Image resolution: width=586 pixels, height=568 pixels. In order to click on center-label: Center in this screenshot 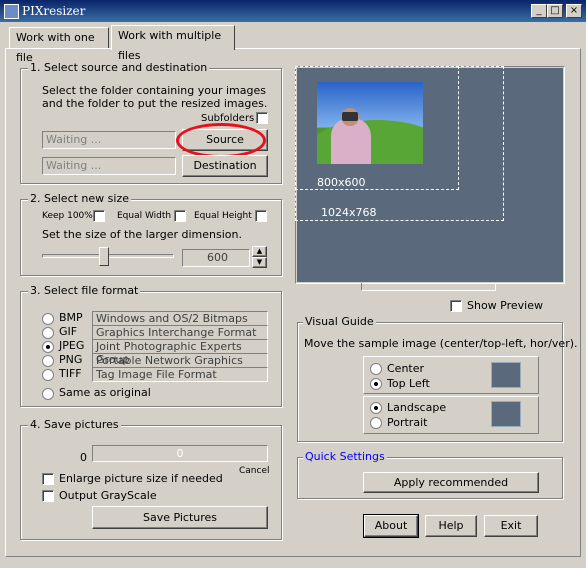, I will do `click(406, 368)`.